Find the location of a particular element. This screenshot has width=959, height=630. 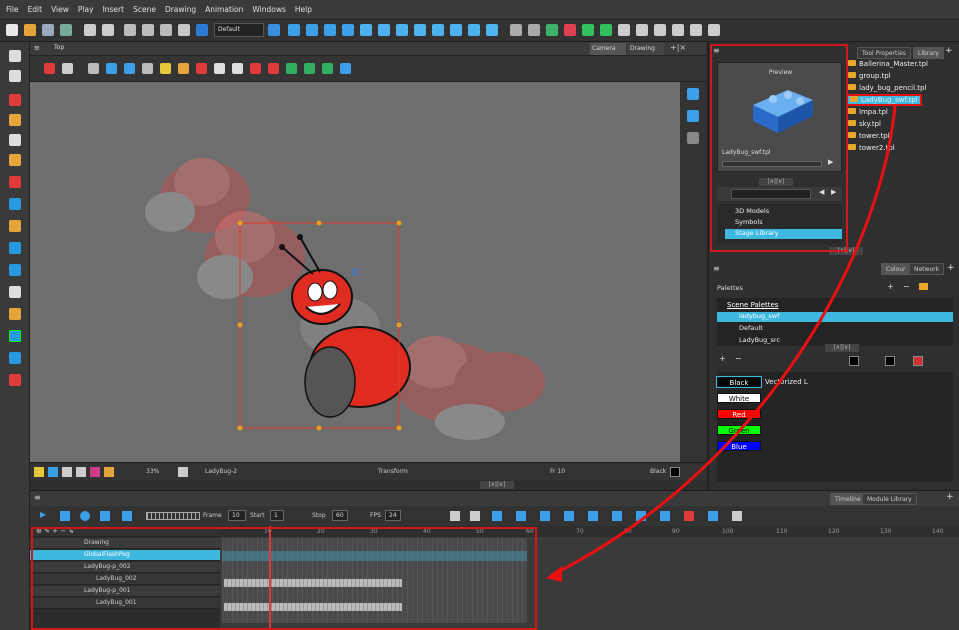

delete-icon is located at coordinates (184, 30).